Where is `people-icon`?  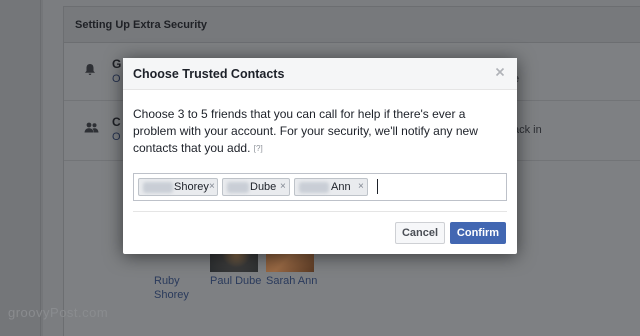
people-icon is located at coordinates (91, 128).